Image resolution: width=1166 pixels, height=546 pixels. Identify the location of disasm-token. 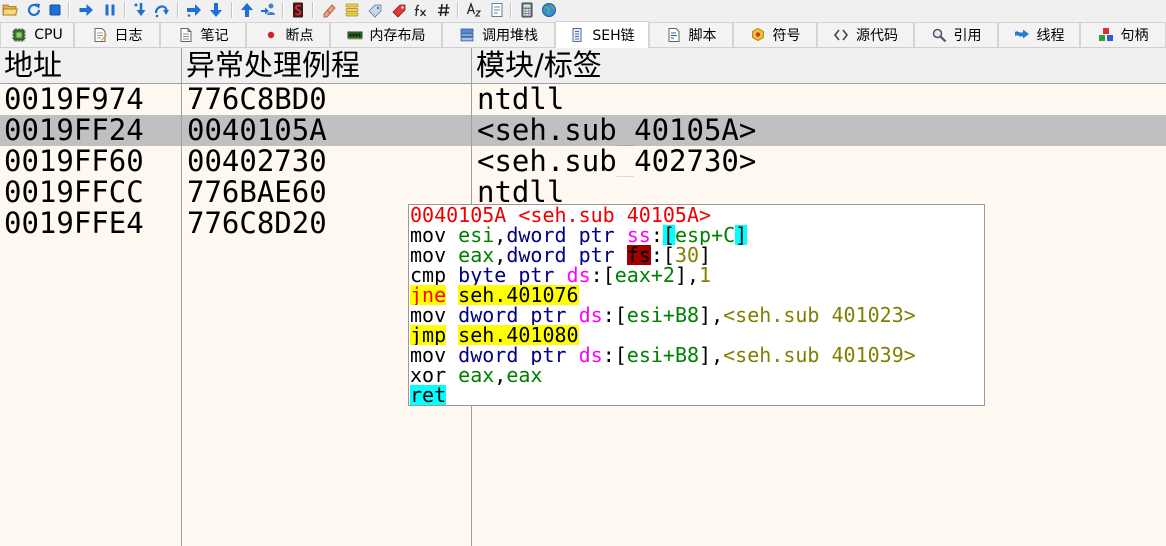
(452, 335).